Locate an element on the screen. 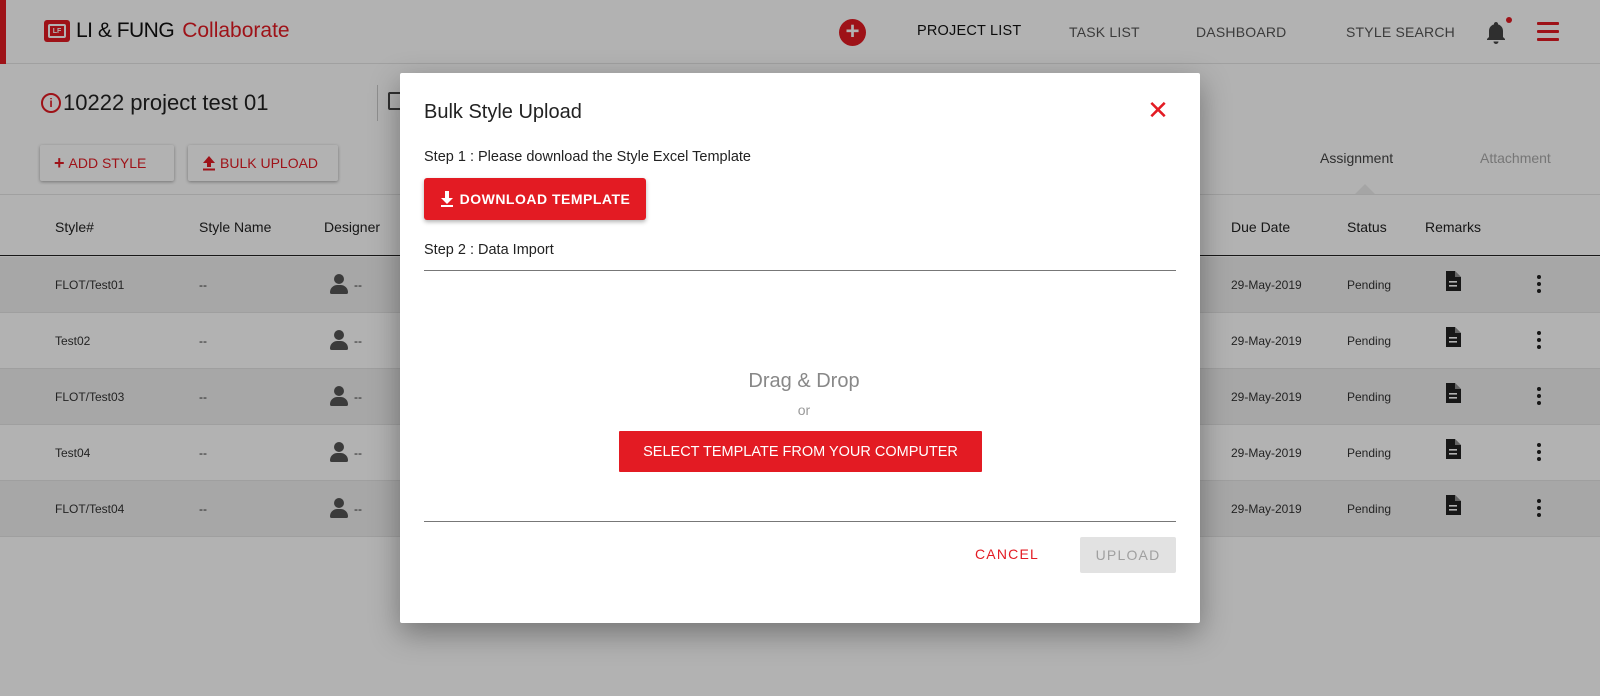 The image size is (1600, 696). download-template-label: DOWNLOAD TEMPLATE is located at coordinates (545, 199).